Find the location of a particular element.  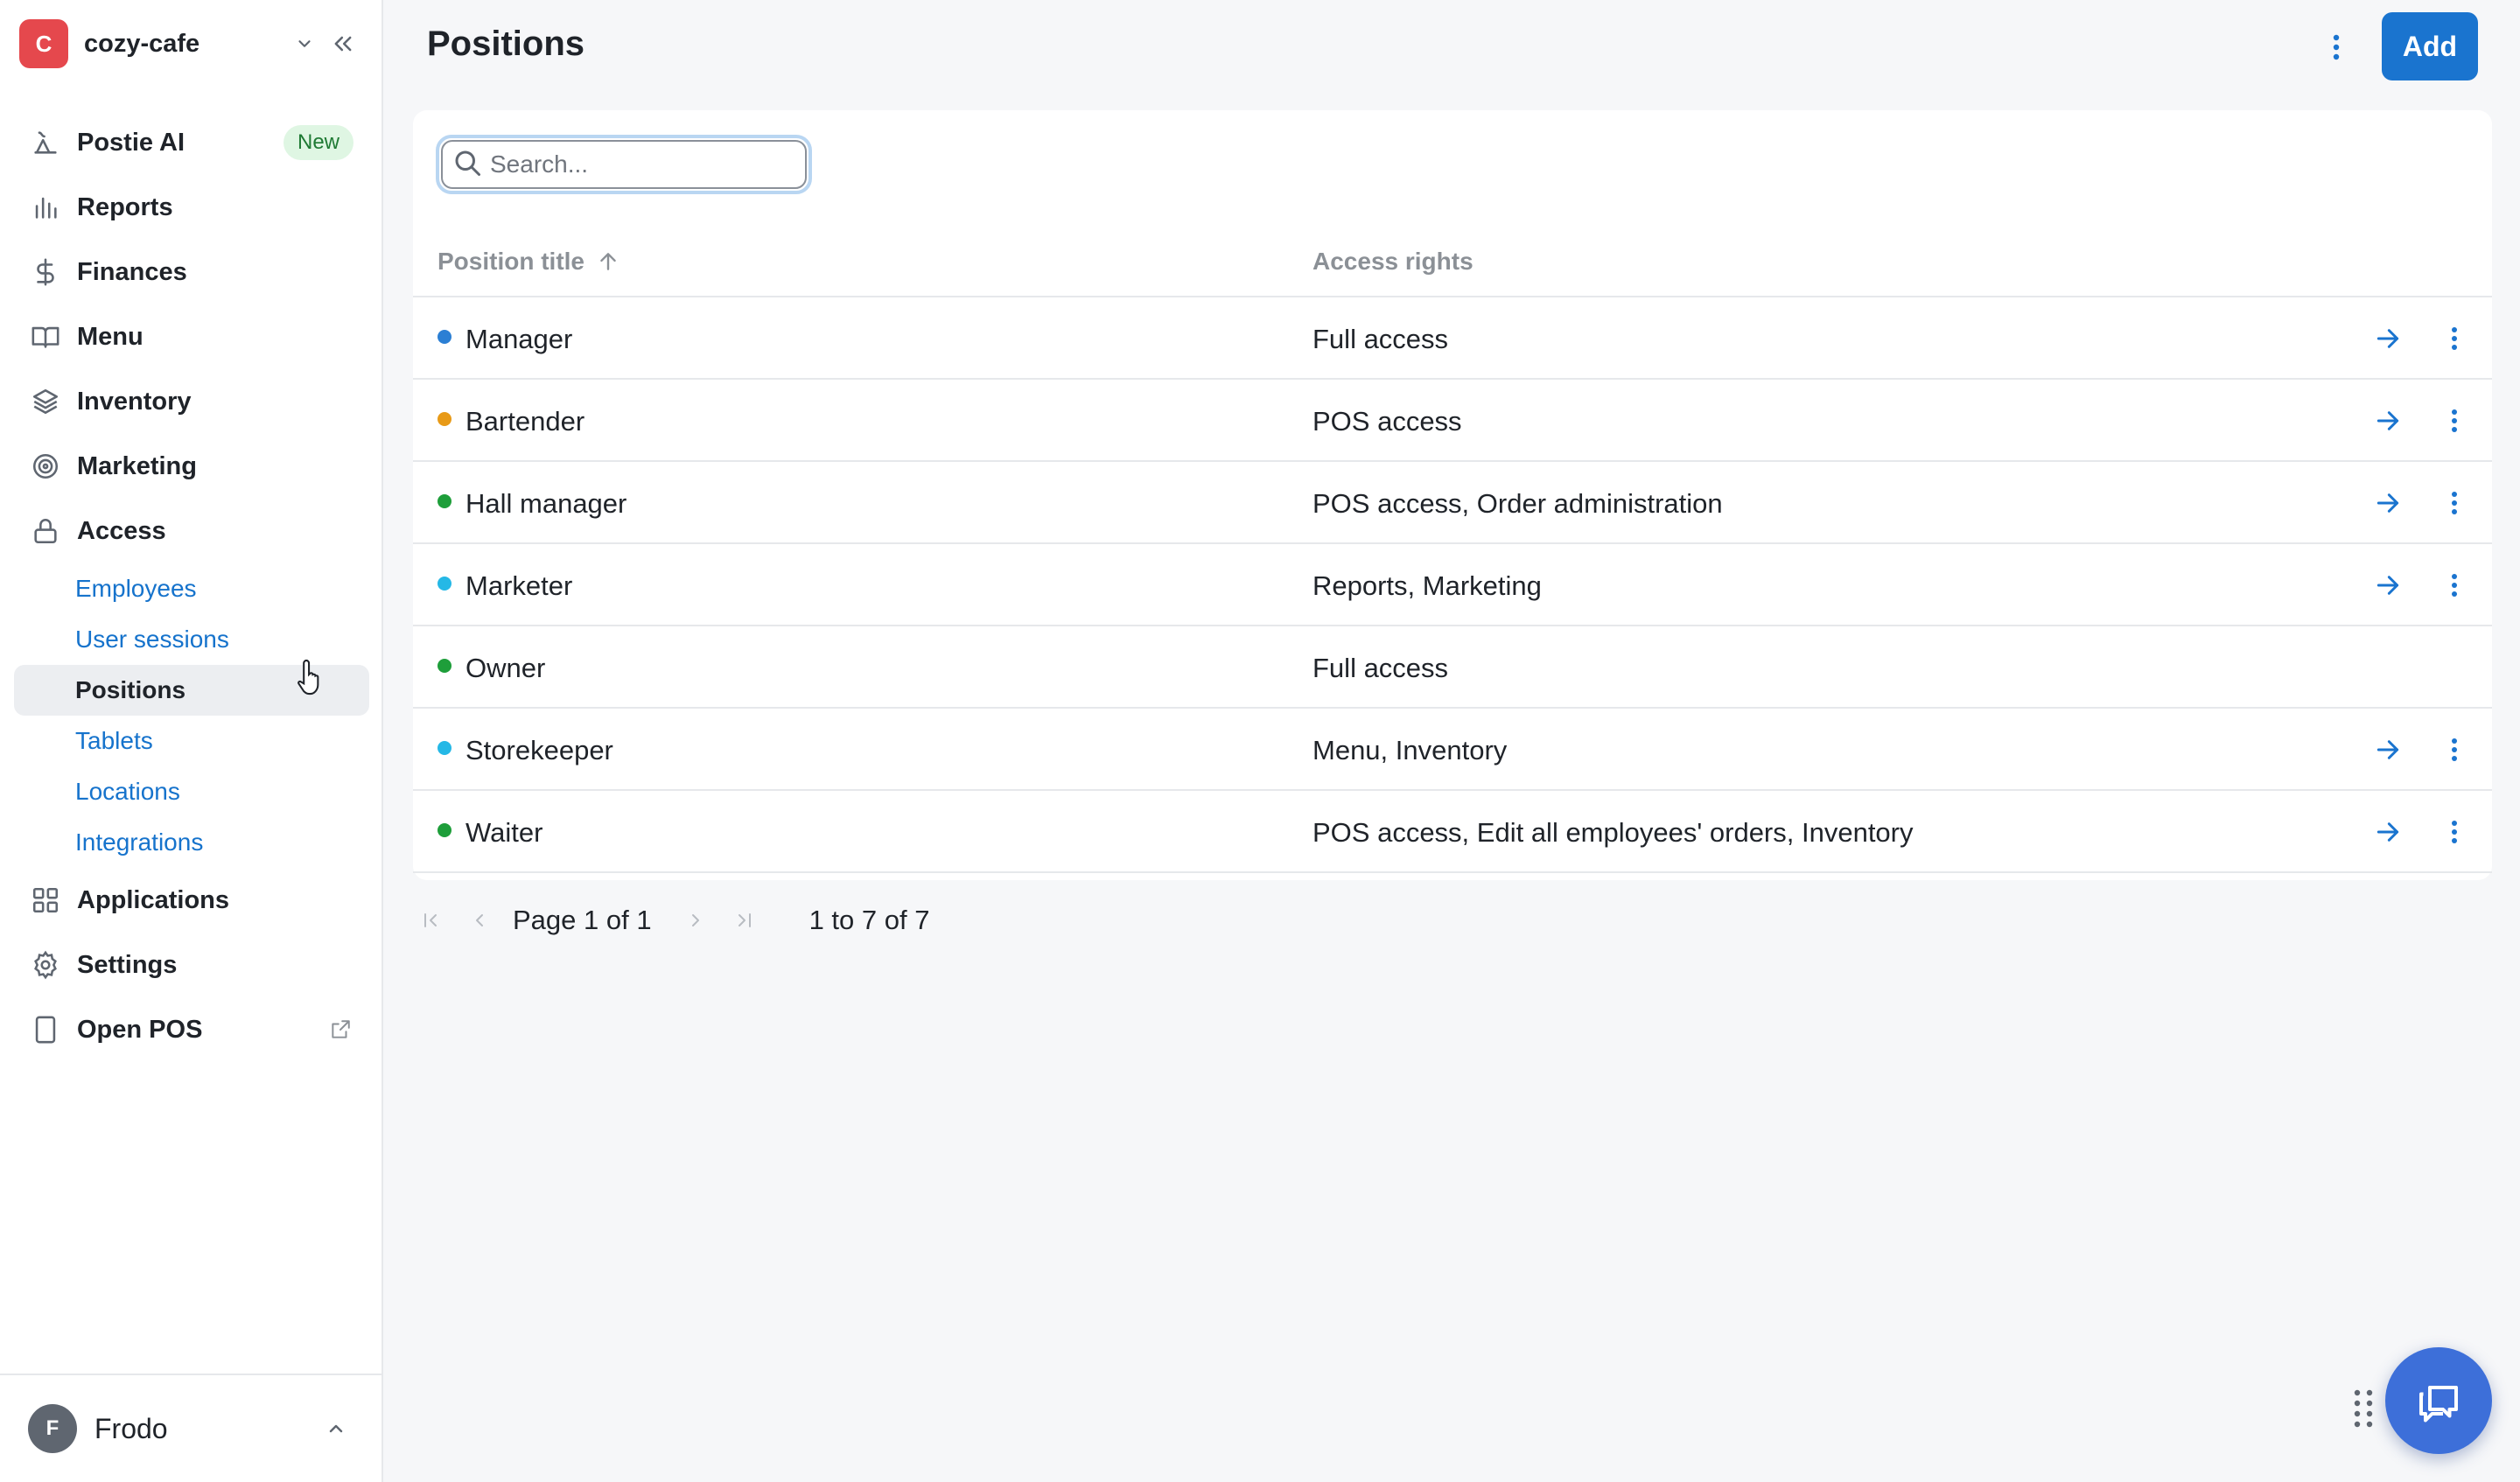

sidebar-item-inventory: Inventory is located at coordinates (191, 401).